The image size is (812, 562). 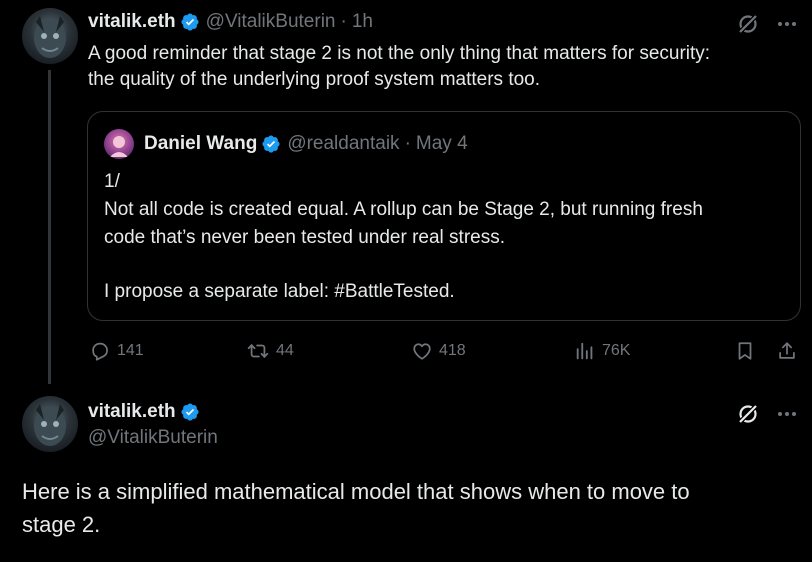 I want to click on quote-avatar, so click(x=119, y=144).